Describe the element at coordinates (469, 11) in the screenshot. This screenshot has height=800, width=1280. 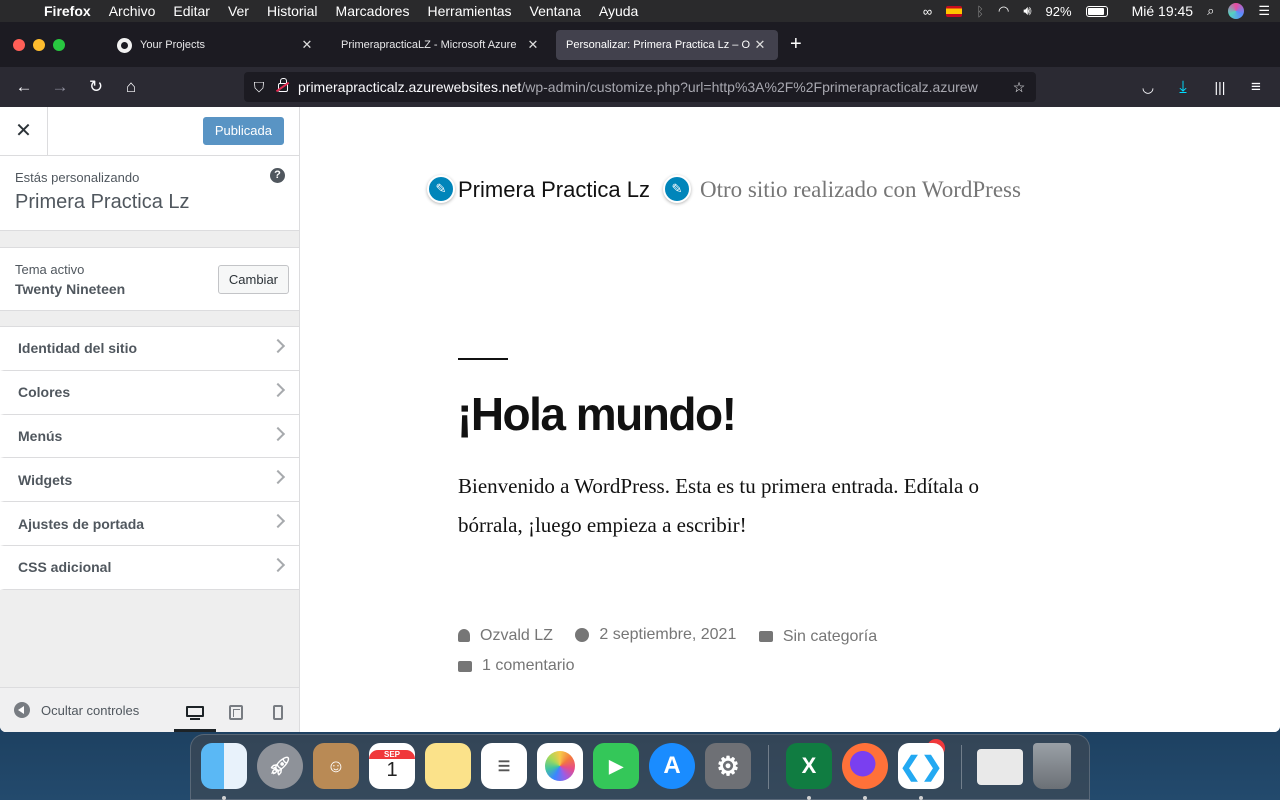
I see `menu-herramientas: Herramientas` at that location.